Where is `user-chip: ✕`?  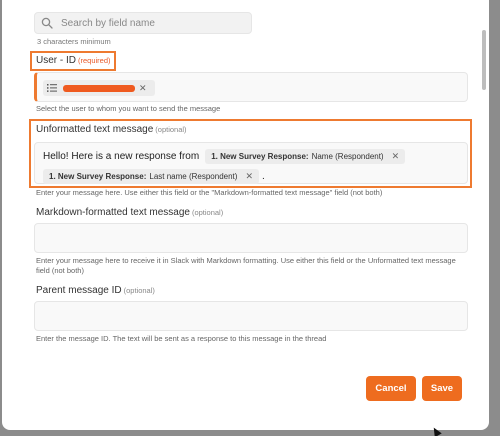 user-chip: ✕ is located at coordinates (99, 88).